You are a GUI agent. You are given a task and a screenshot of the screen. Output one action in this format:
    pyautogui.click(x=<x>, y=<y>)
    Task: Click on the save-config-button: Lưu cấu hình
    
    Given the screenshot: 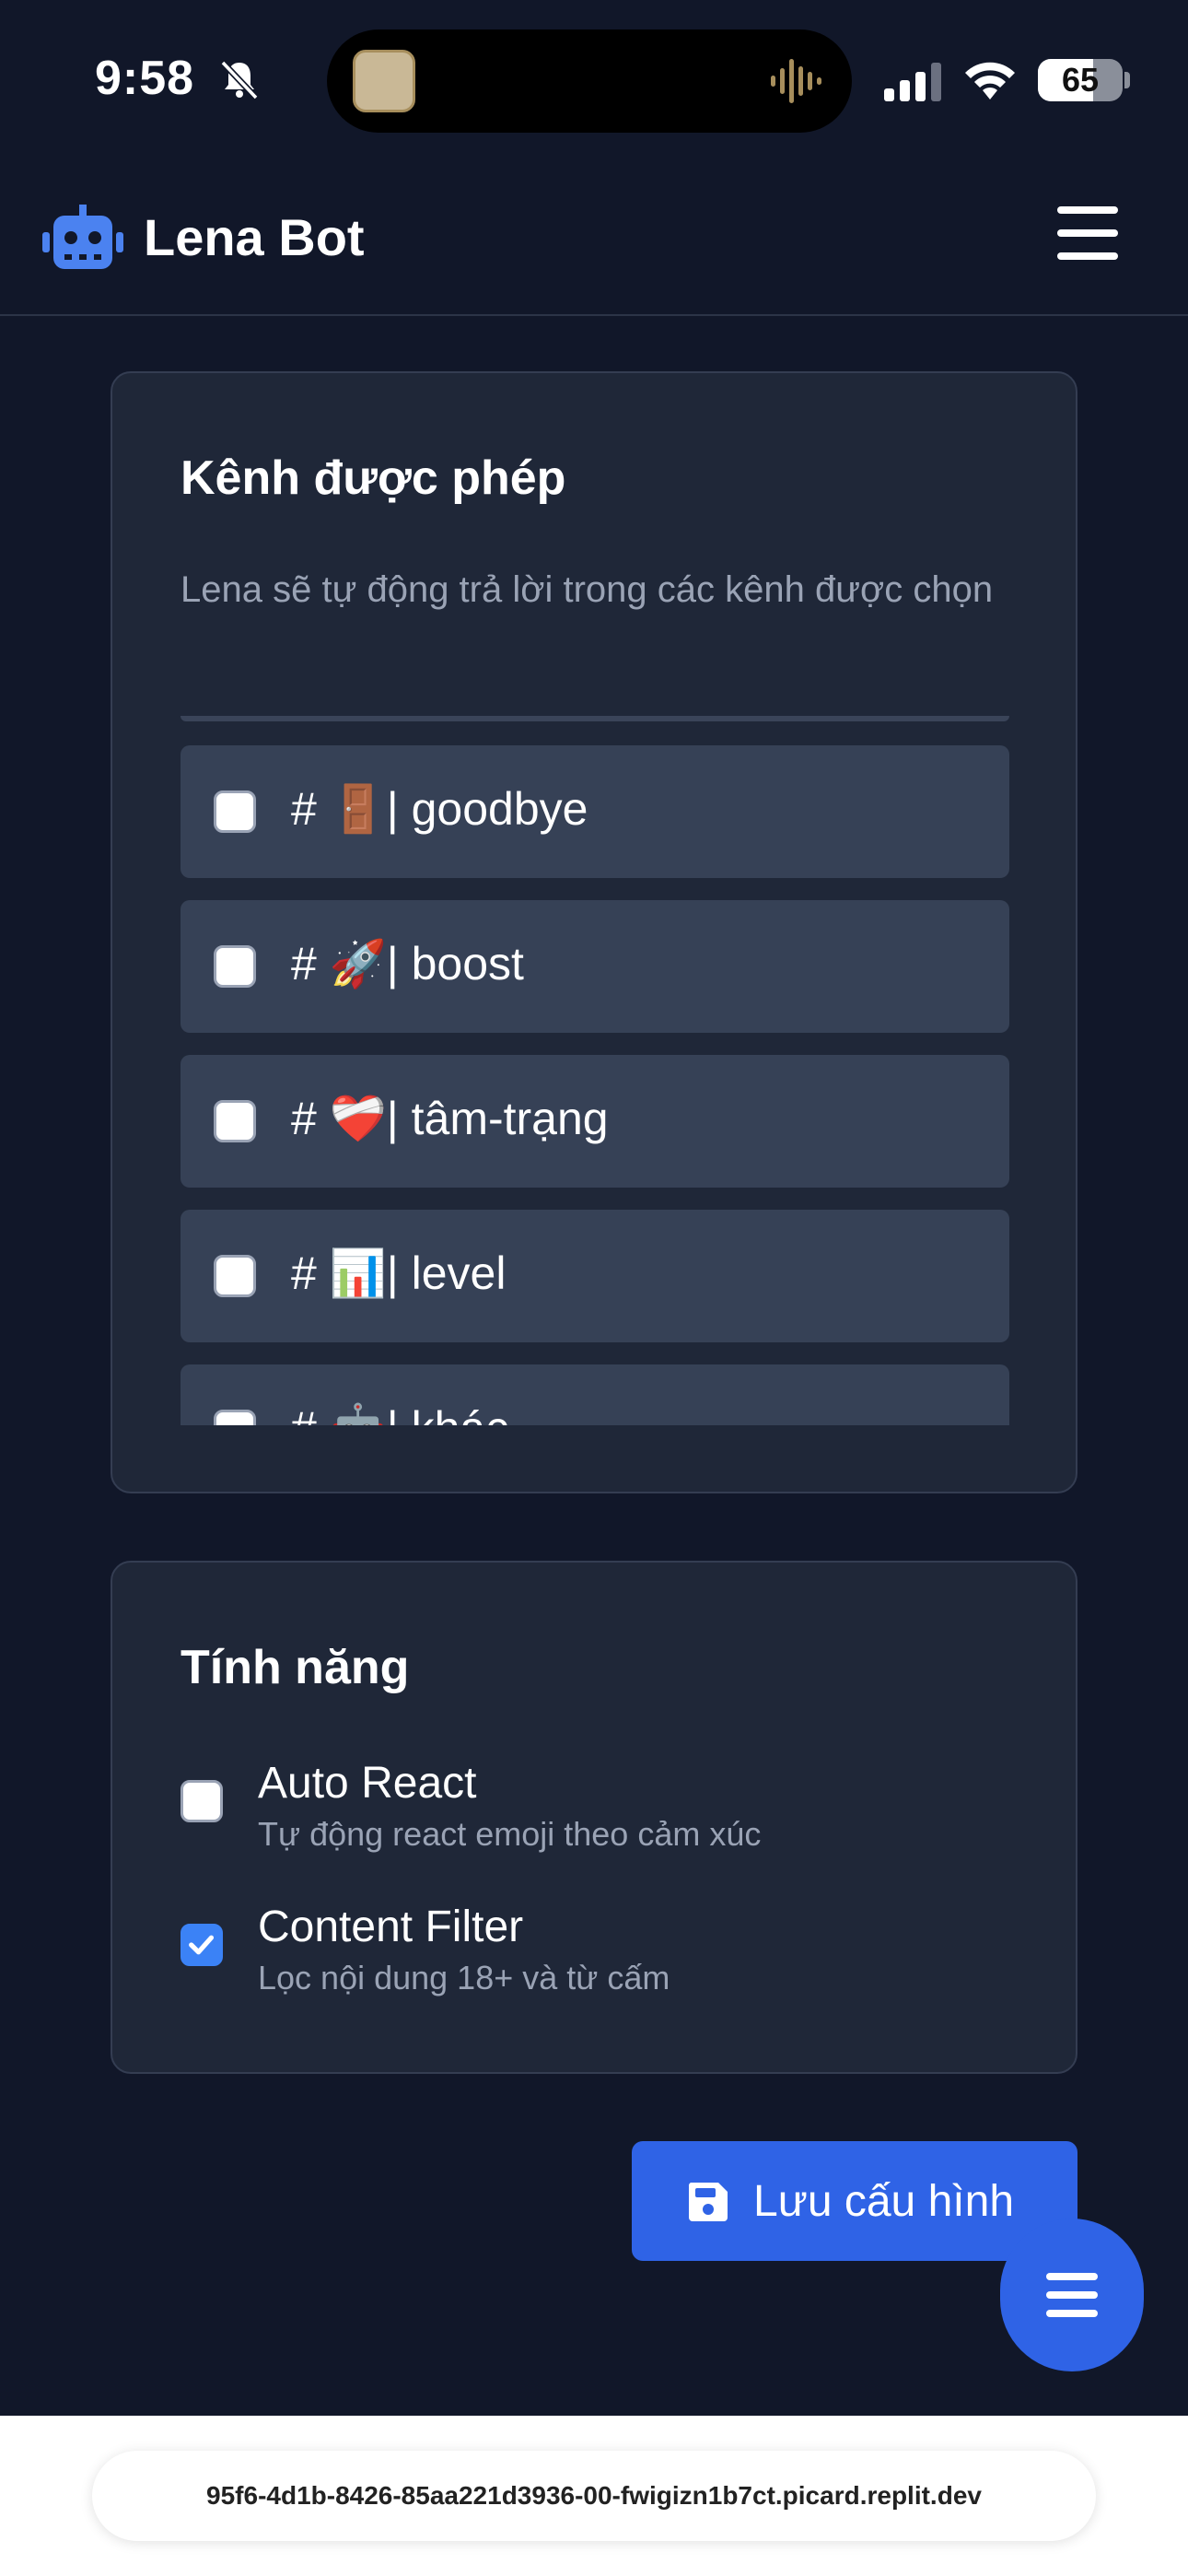 What is the action you would take?
    pyautogui.click(x=854, y=2201)
    